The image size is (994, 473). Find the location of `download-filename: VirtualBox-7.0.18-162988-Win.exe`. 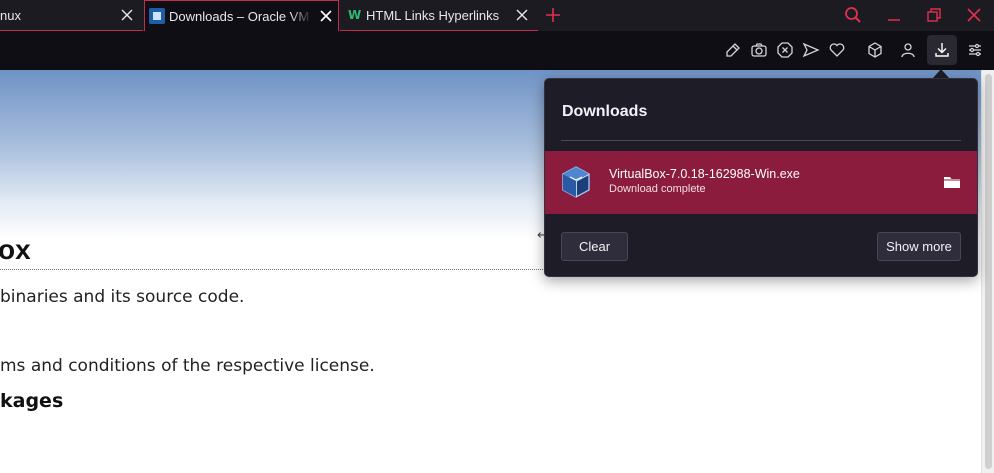

download-filename: VirtualBox-7.0.18-162988-Win.exe is located at coordinates (704, 174).